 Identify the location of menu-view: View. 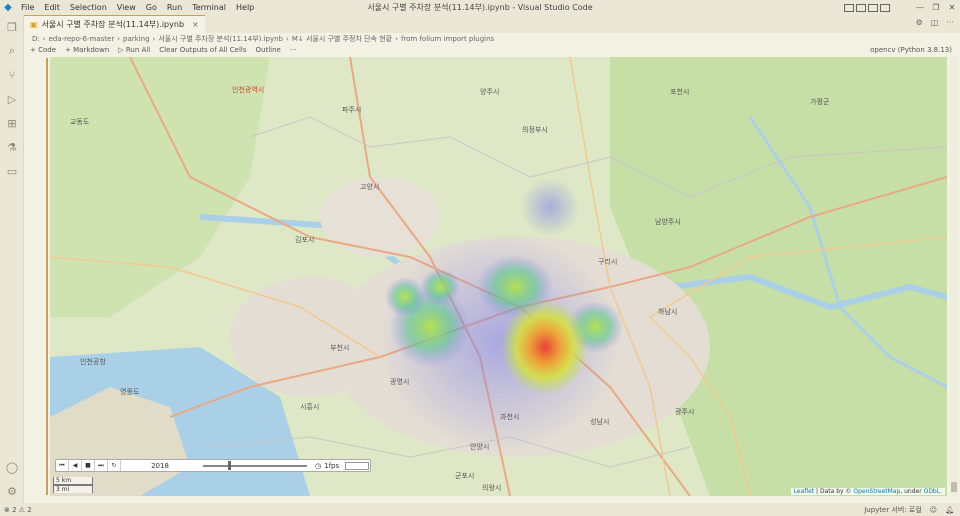
(126, 7).